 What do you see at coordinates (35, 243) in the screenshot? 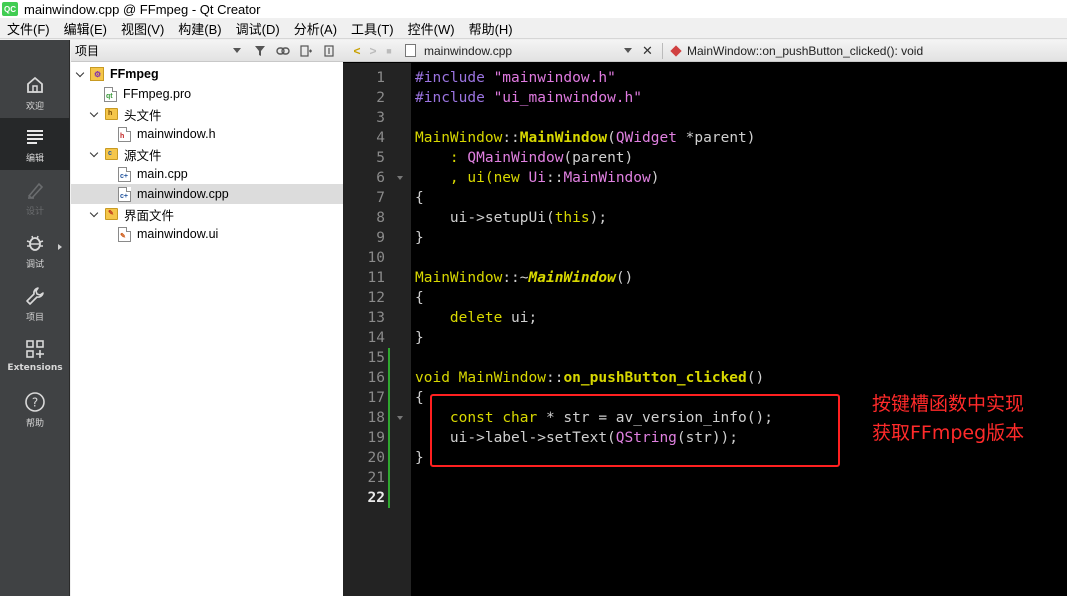
I see `debug-icon` at bounding box center [35, 243].